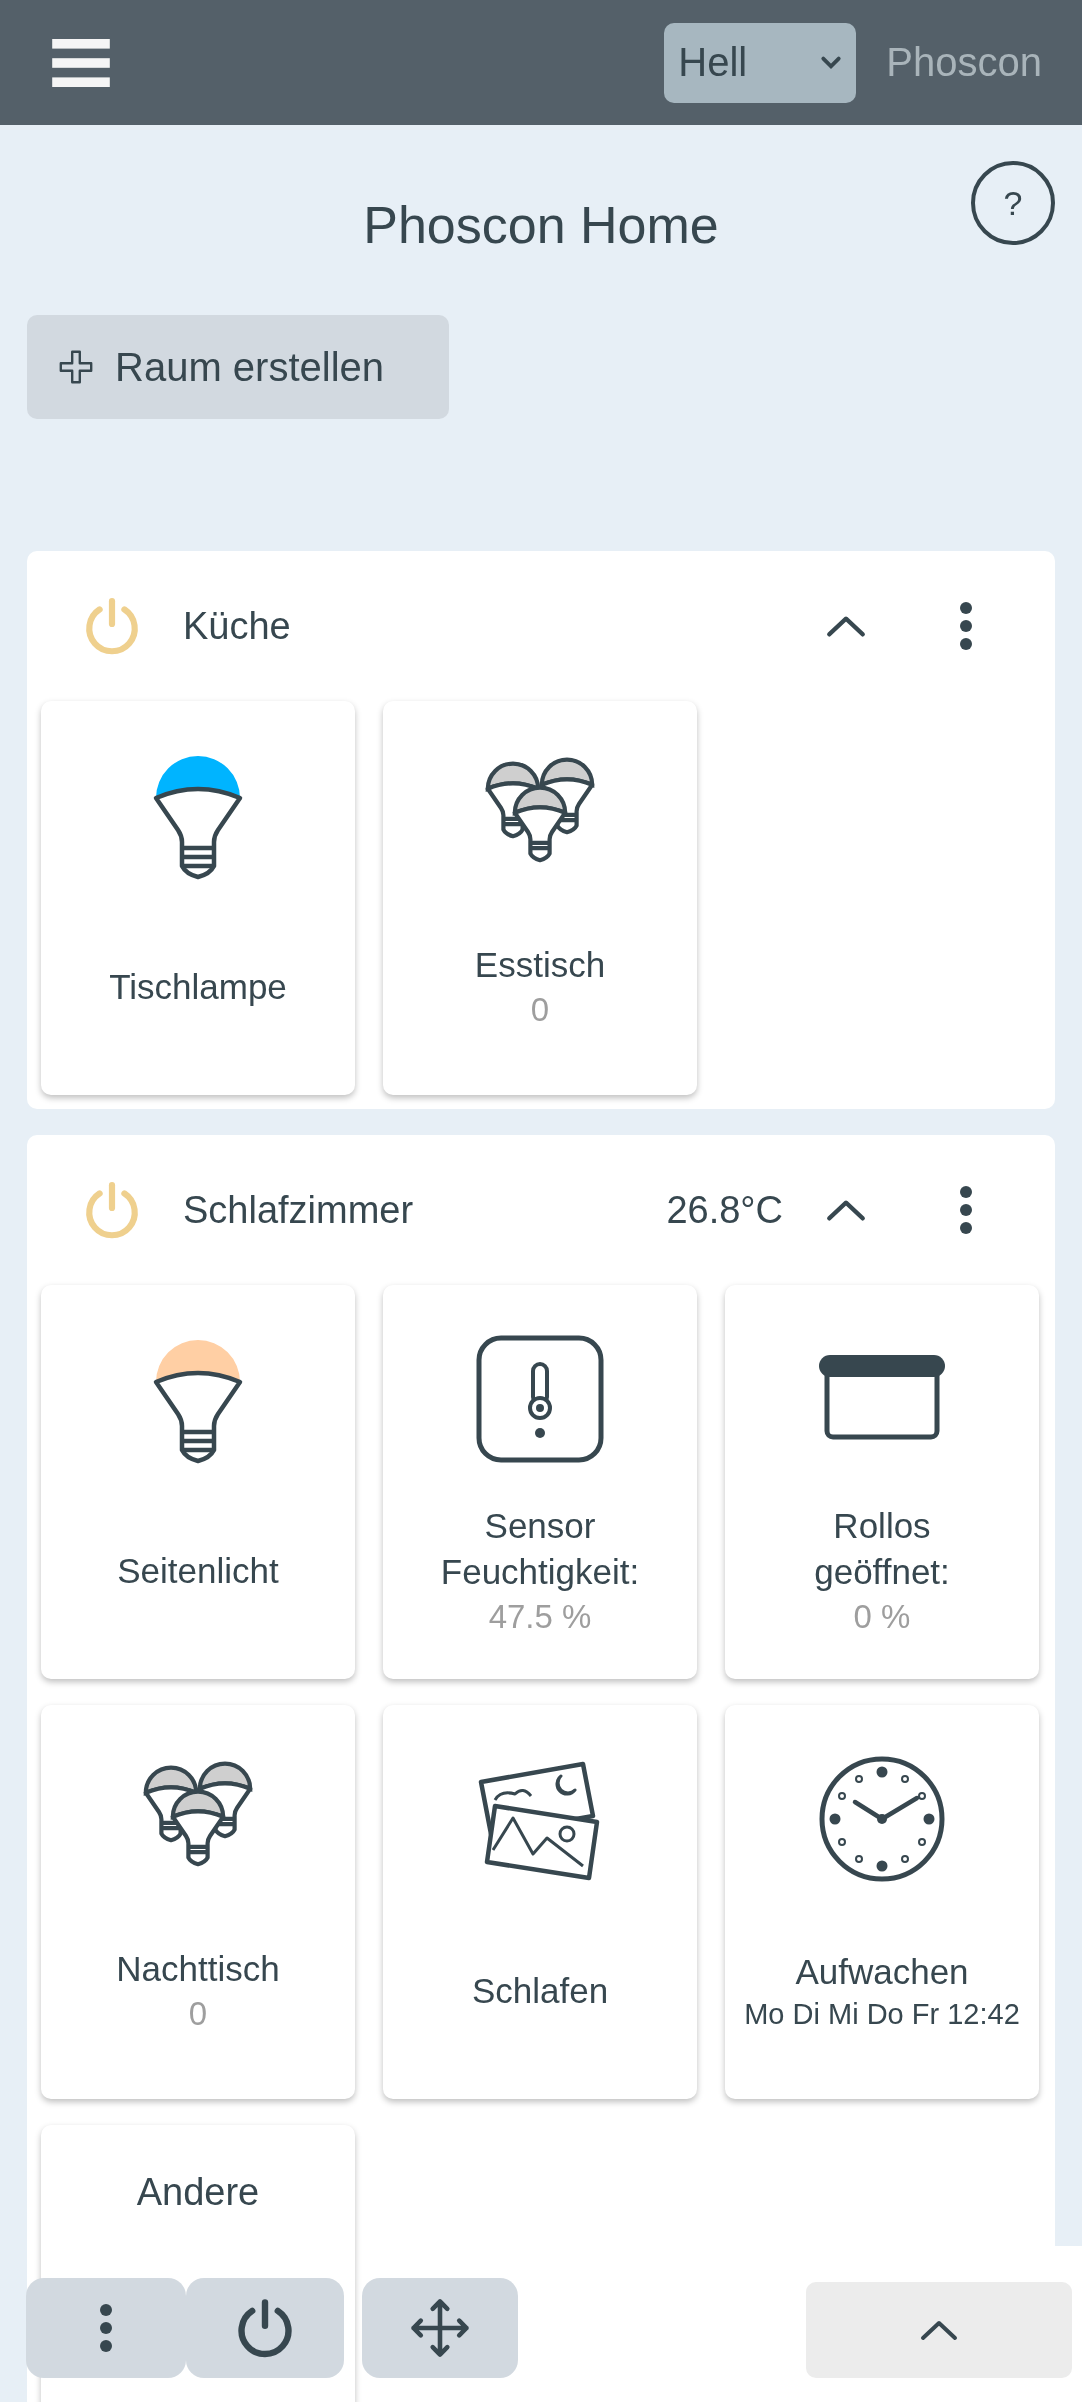 The height and width of the screenshot is (2402, 1082). What do you see at coordinates (198, 1571) in the screenshot?
I see `tile-name: Seitenlicht` at bounding box center [198, 1571].